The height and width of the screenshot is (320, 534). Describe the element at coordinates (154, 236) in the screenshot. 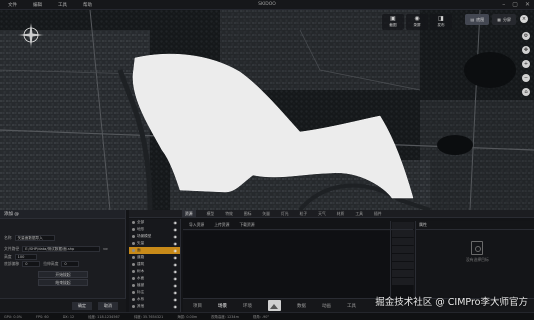

I see `layer-item: 场景模型 ◉` at that location.